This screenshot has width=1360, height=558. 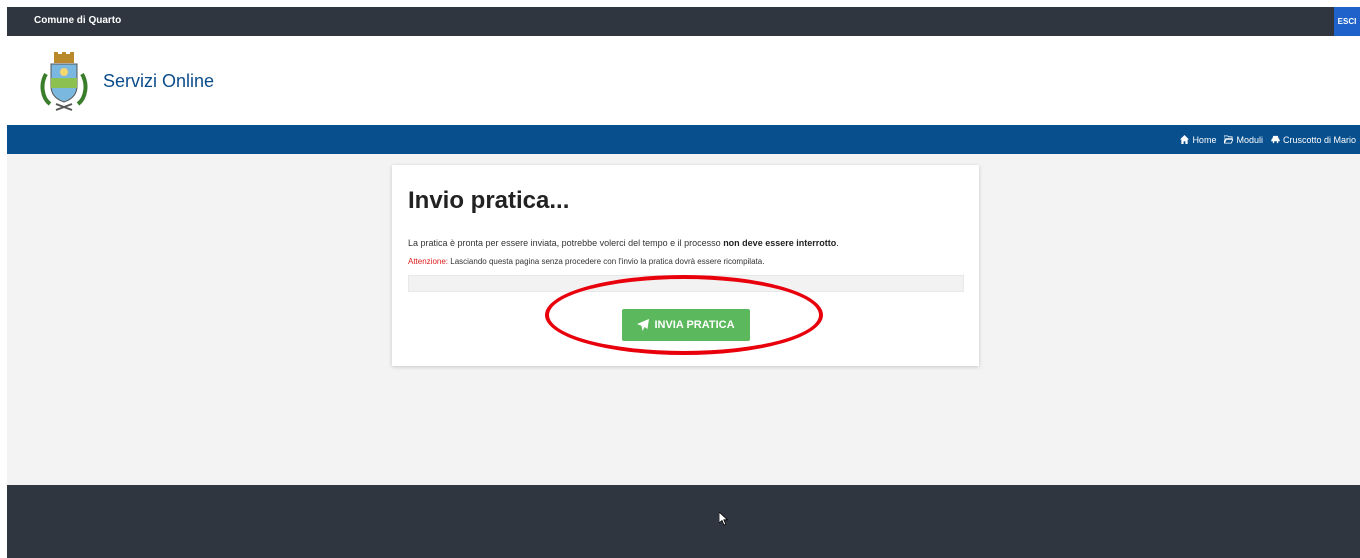 What do you see at coordinates (1319, 139) in the screenshot?
I see `nav-dashboard-label: Cruscotto di Mario` at bounding box center [1319, 139].